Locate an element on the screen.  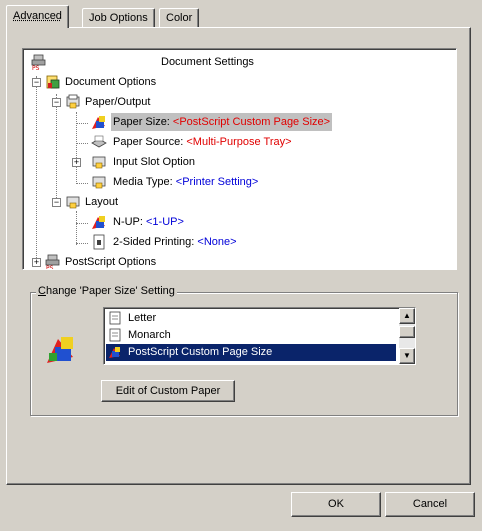
input-slot-icon is located at coordinates (99, 162).